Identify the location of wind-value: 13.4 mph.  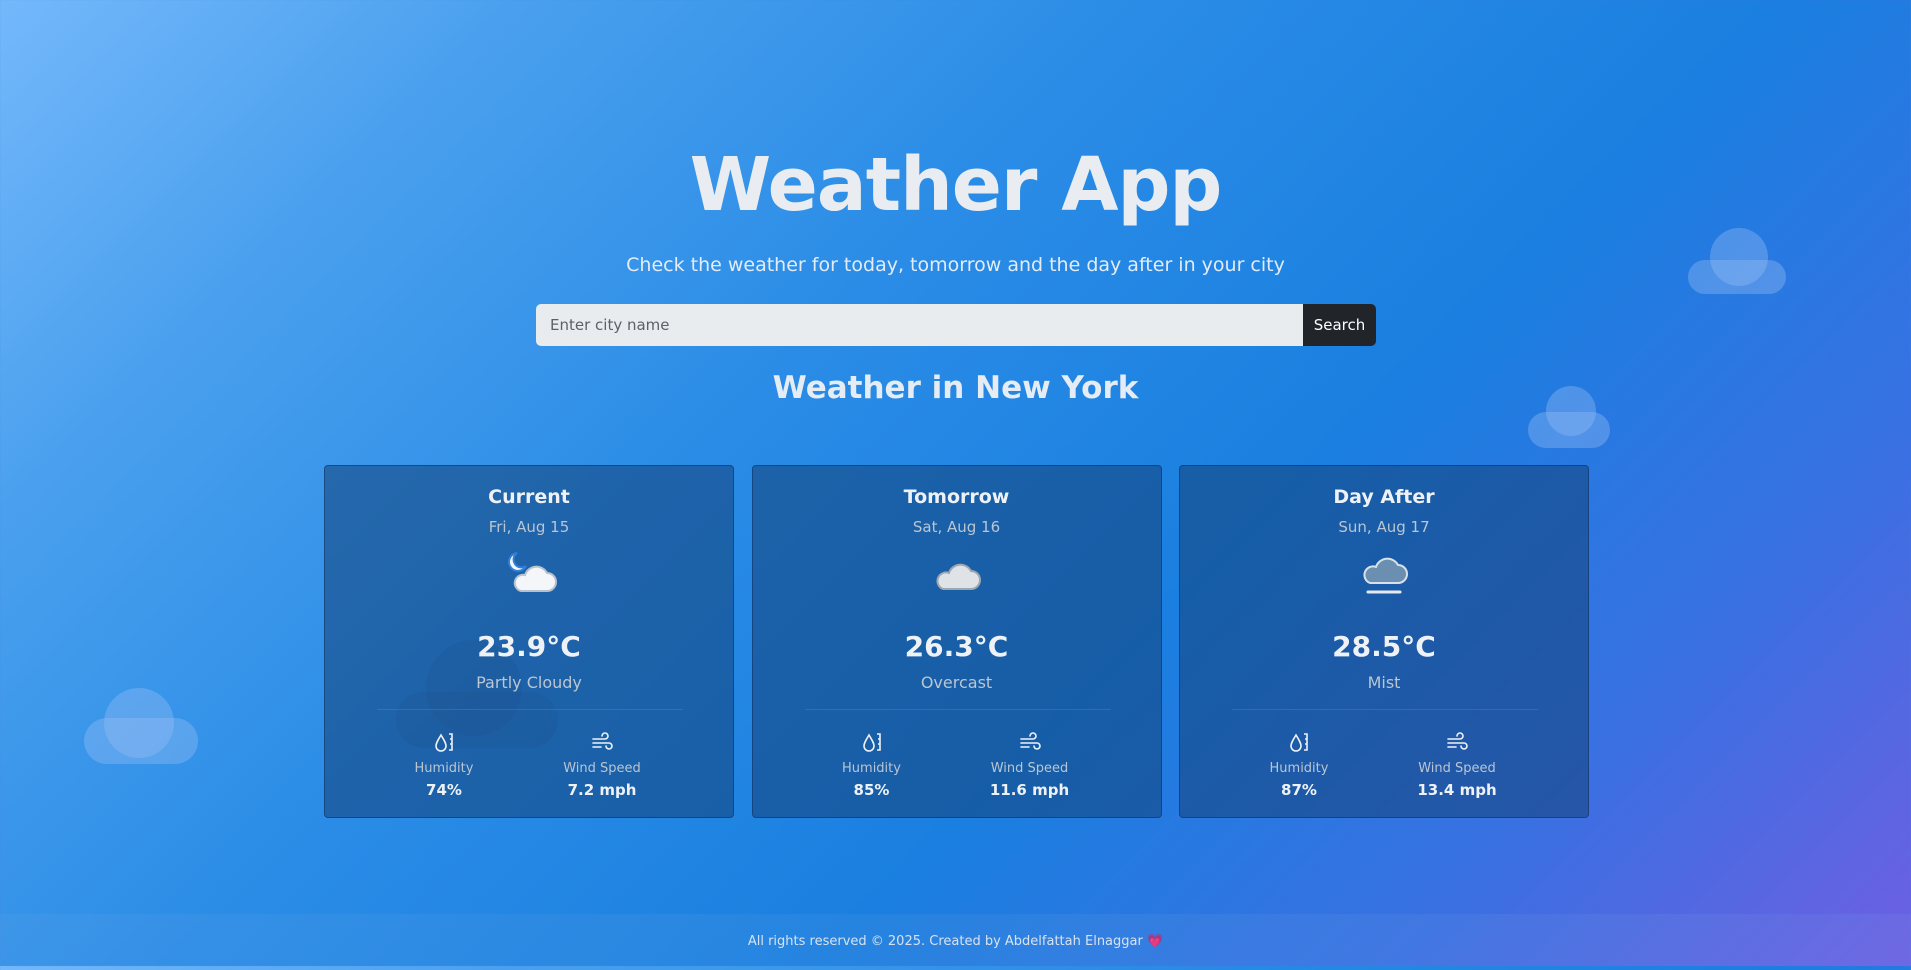
(1457, 790).